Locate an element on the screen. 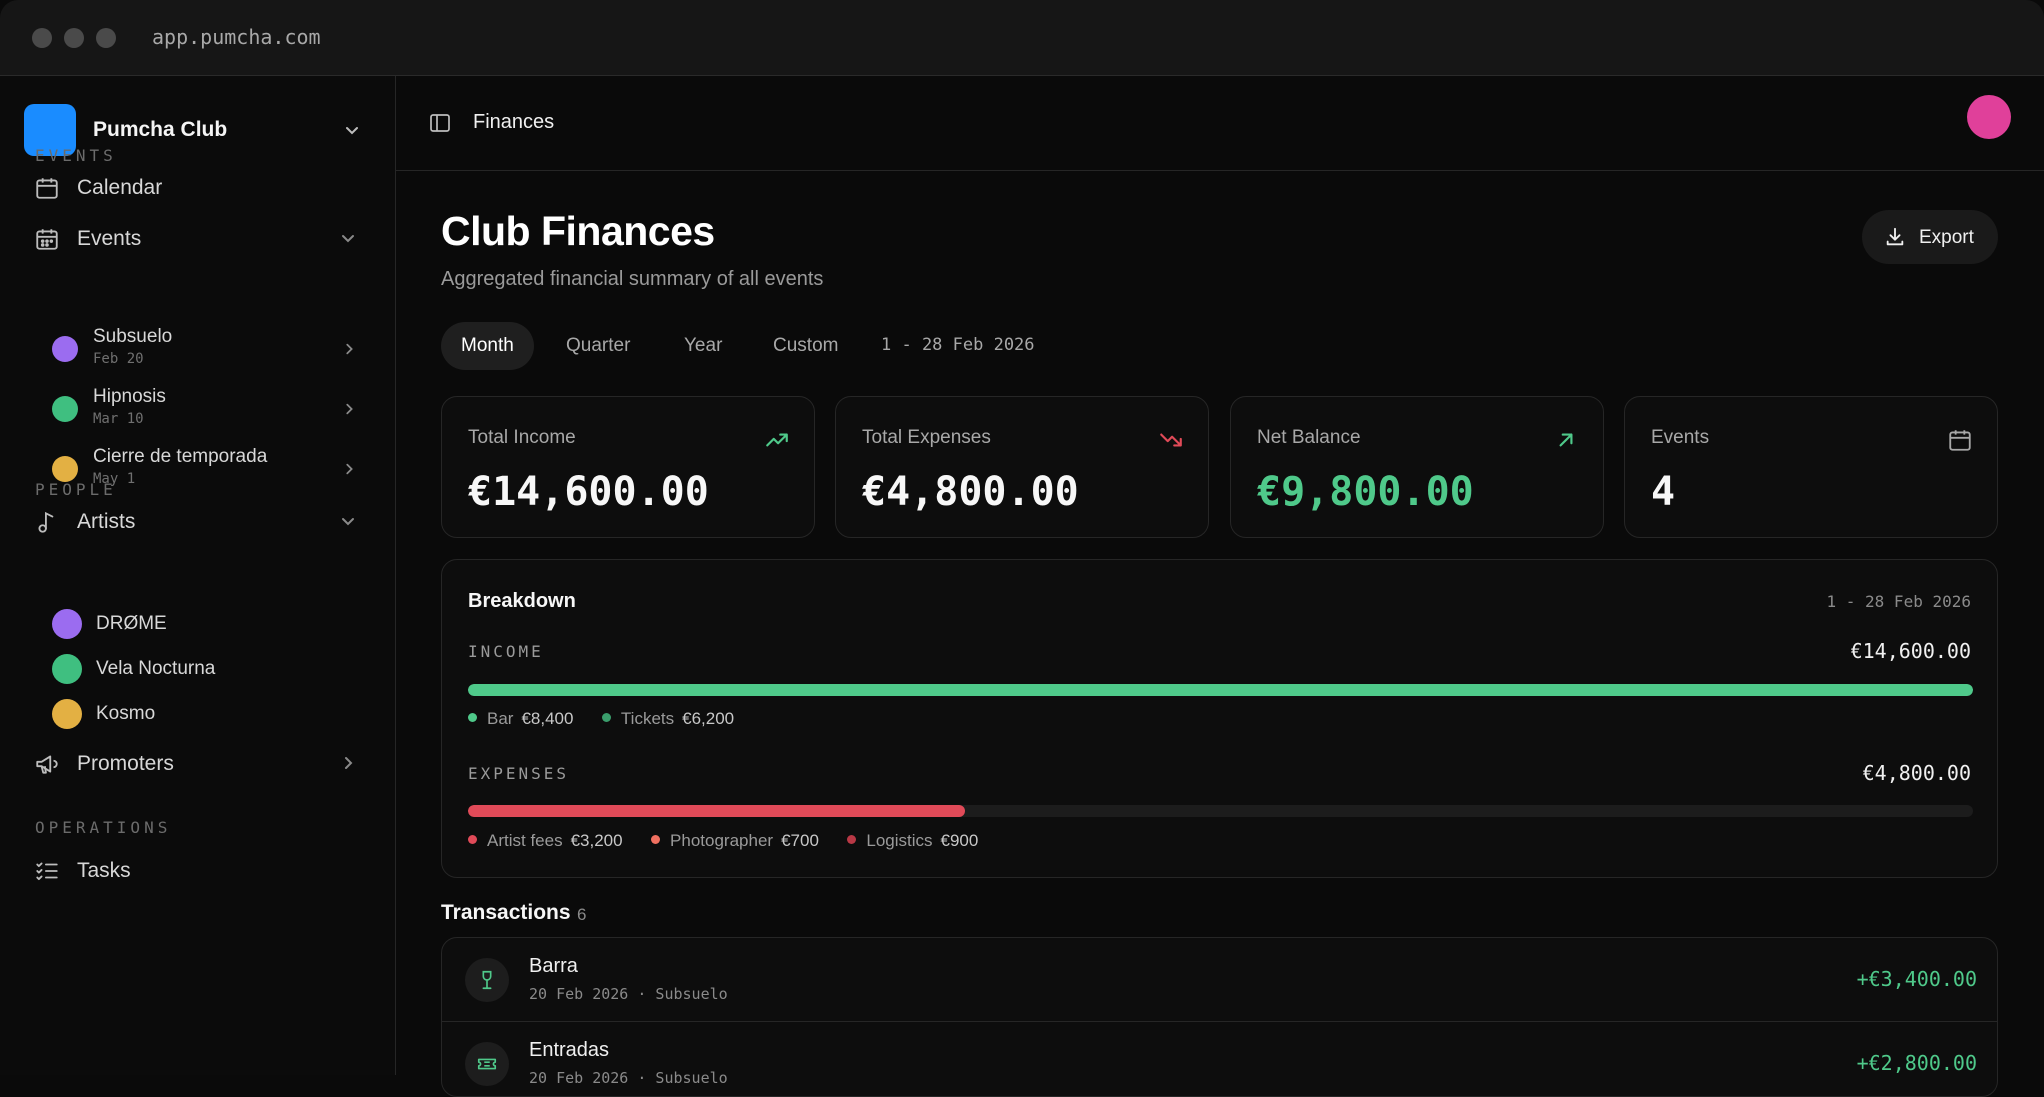 The width and height of the screenshot is (2044, 1097). arrow-up-right-icon is located at coordinates (1566, 440).